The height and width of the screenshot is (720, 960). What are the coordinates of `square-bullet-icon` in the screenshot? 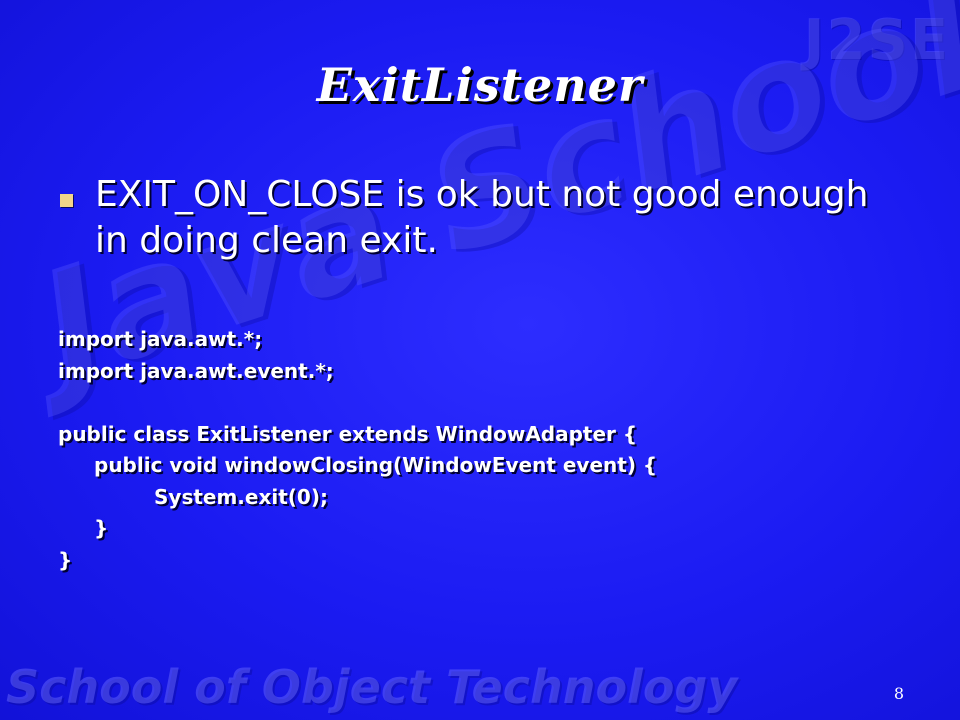 It's located at (66, 200).